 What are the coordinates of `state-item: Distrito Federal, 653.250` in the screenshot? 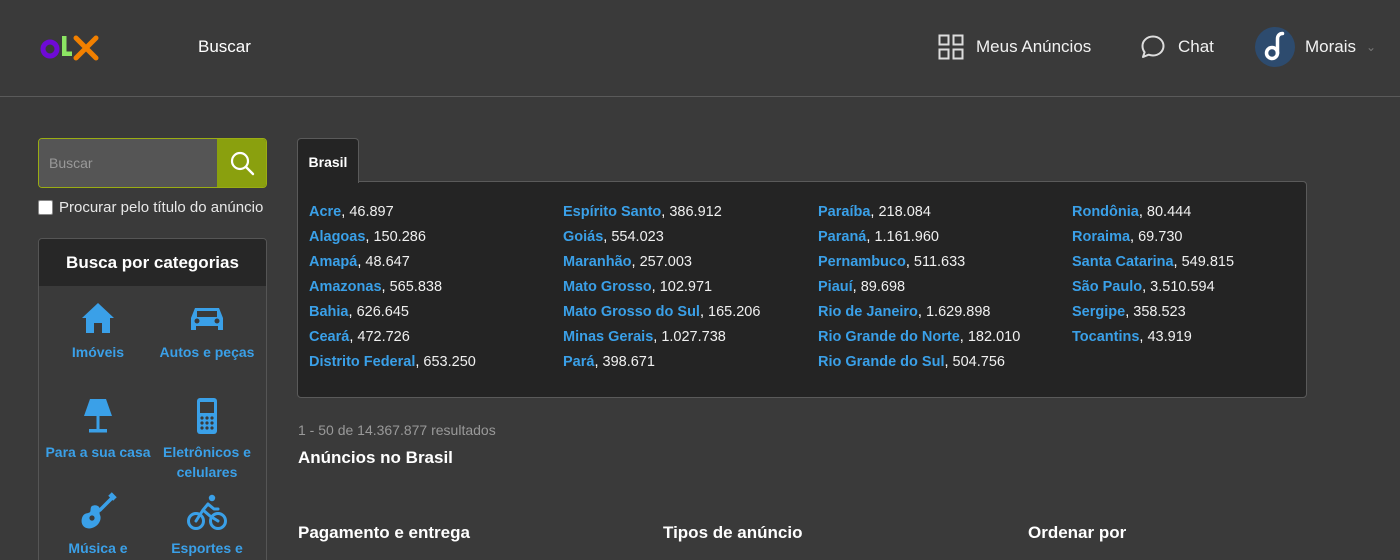 It's located at (392, 362).